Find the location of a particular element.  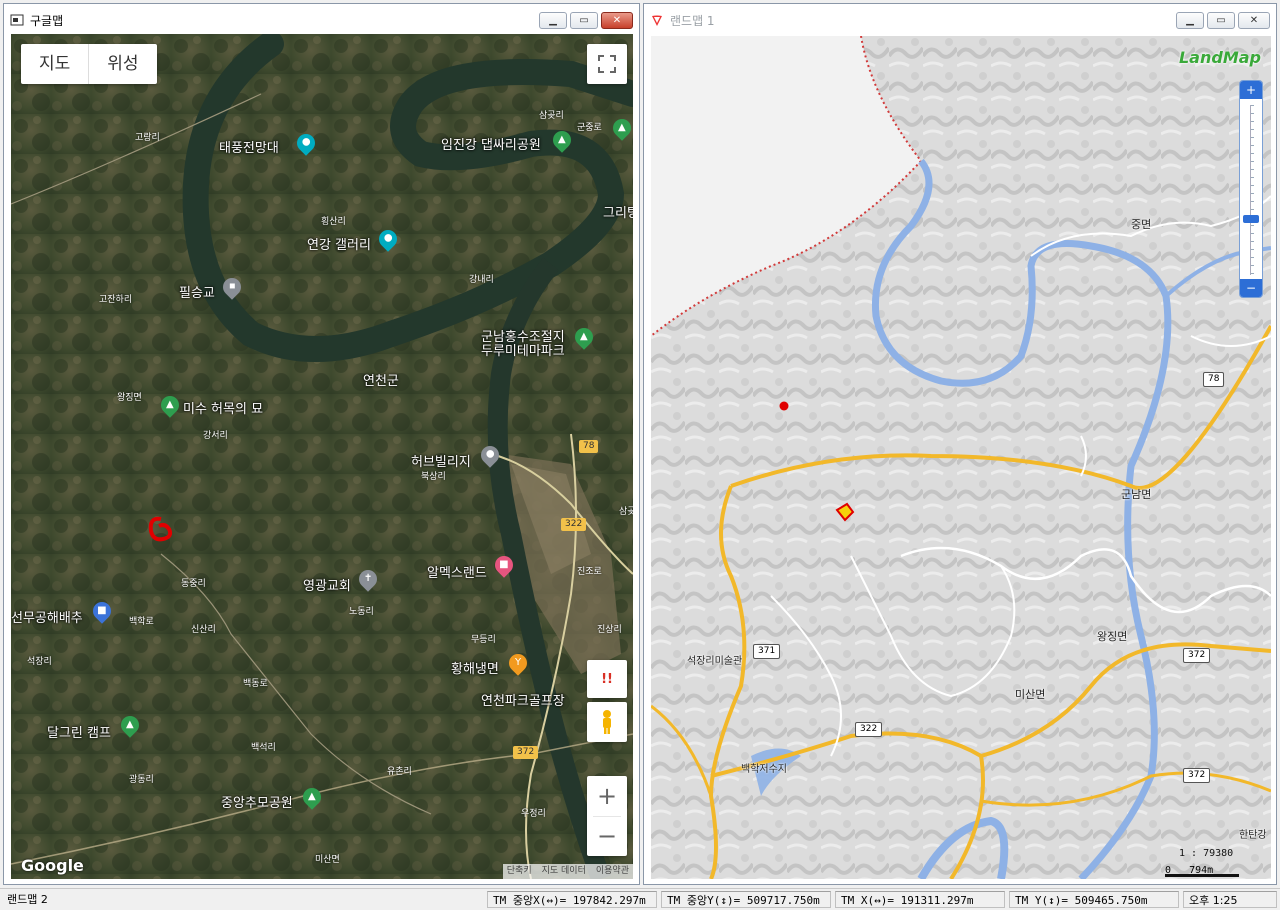

town-gunnam: 군남면 is located at coordinates (1136, 494).